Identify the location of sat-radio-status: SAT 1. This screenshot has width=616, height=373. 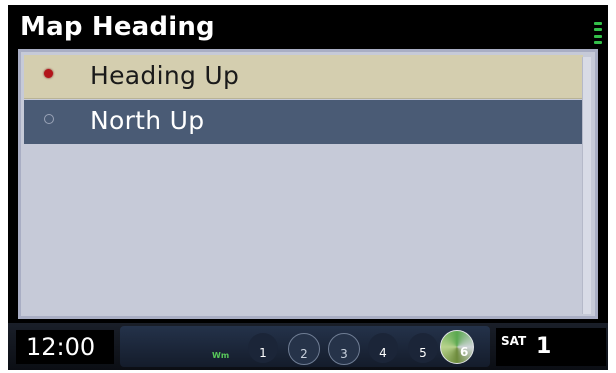
(551, 347).